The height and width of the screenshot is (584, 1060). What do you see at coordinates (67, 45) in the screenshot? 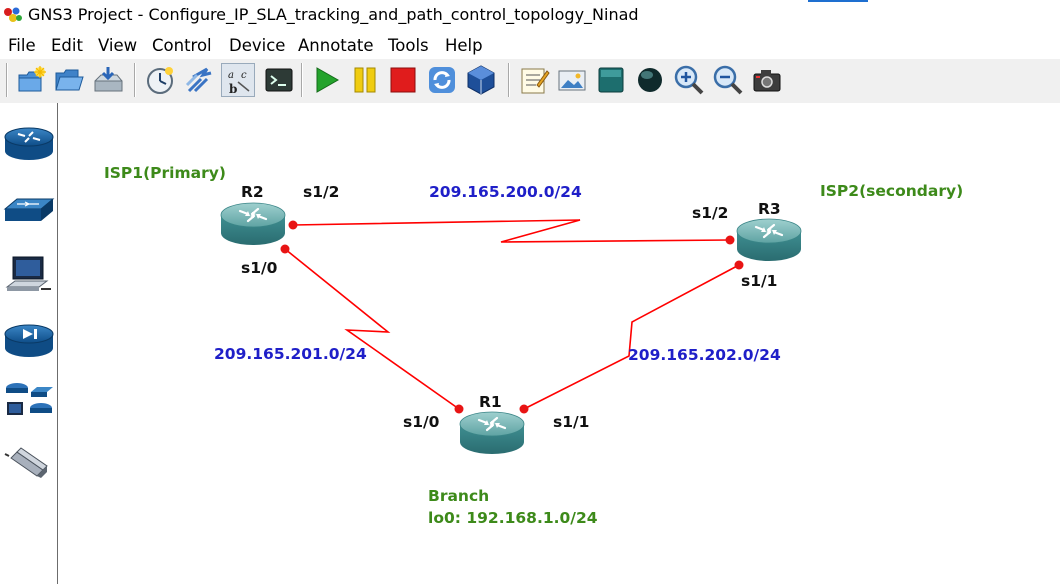
I see `menu-edit: Edit` at bounding box center [67, 45].